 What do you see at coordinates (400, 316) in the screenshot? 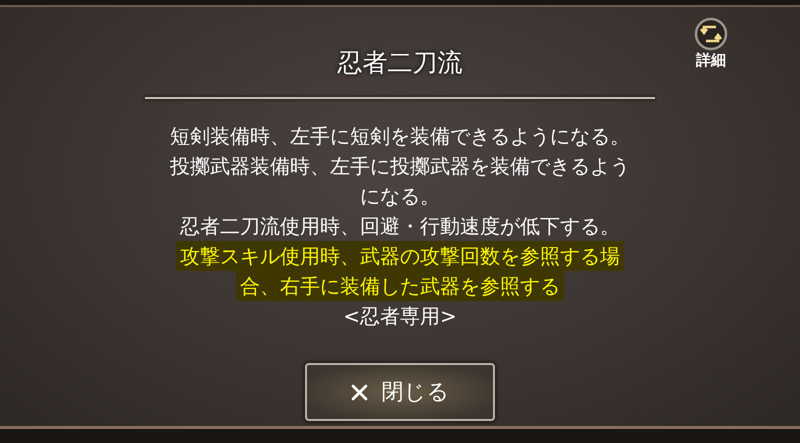
I see `description-line: <忍者専用>` at bounding box center [400, 316].